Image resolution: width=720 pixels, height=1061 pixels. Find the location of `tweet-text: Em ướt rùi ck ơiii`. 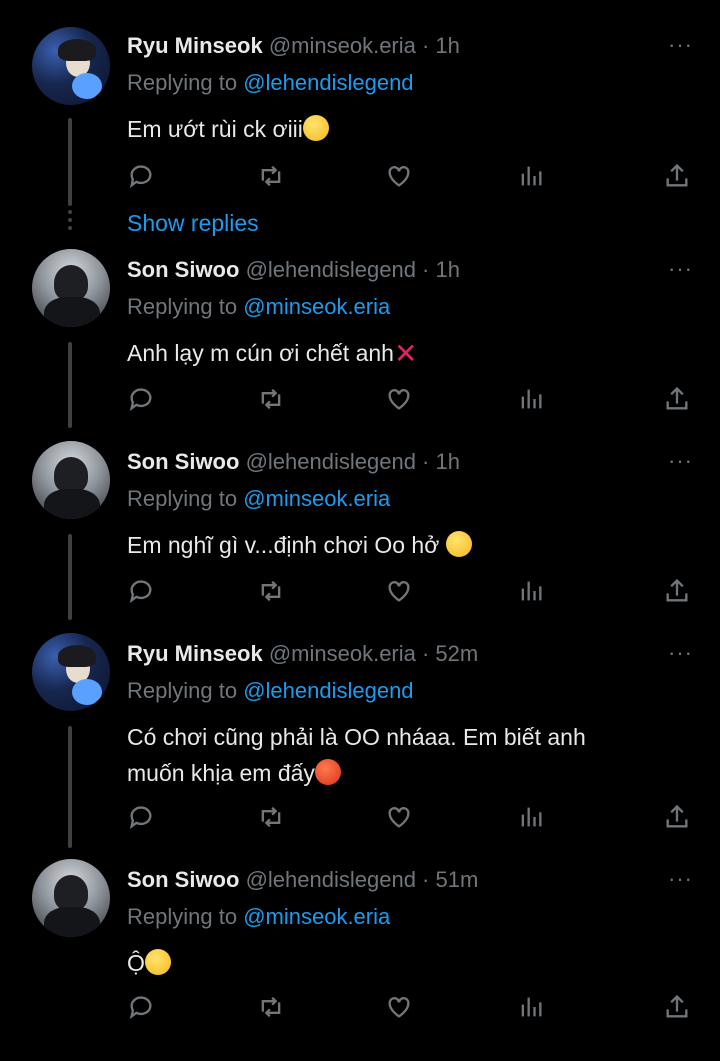

tweet-text: Em ướt rùi ck ơiii is located at coordinates (407, 129).